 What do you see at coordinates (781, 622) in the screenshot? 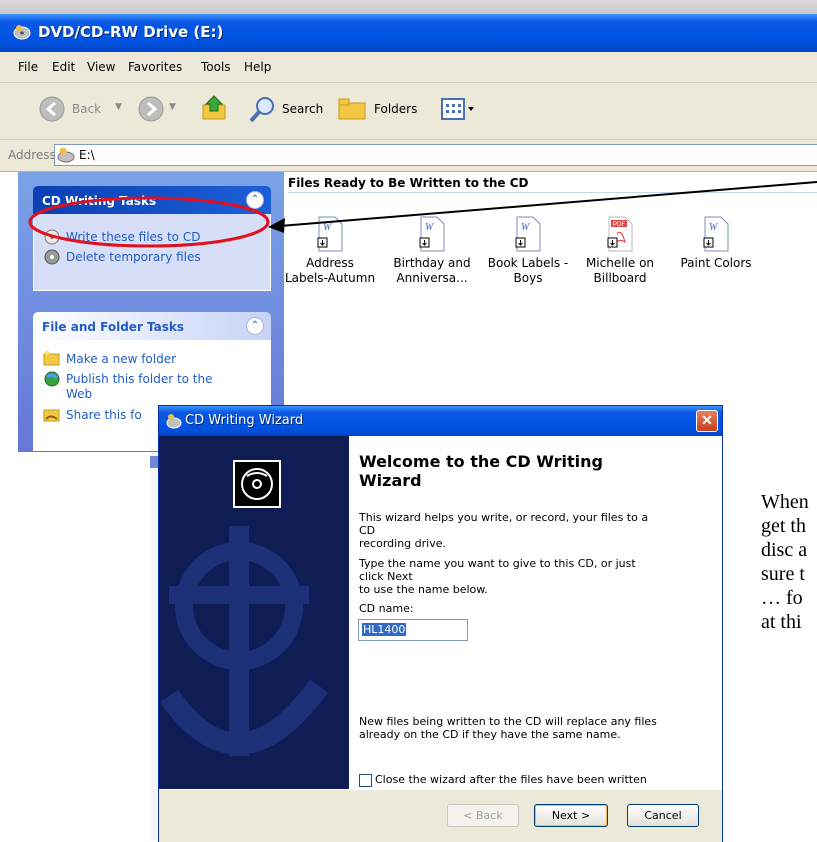
I see `caption-line: at thi` at bounding box center [781, 622].